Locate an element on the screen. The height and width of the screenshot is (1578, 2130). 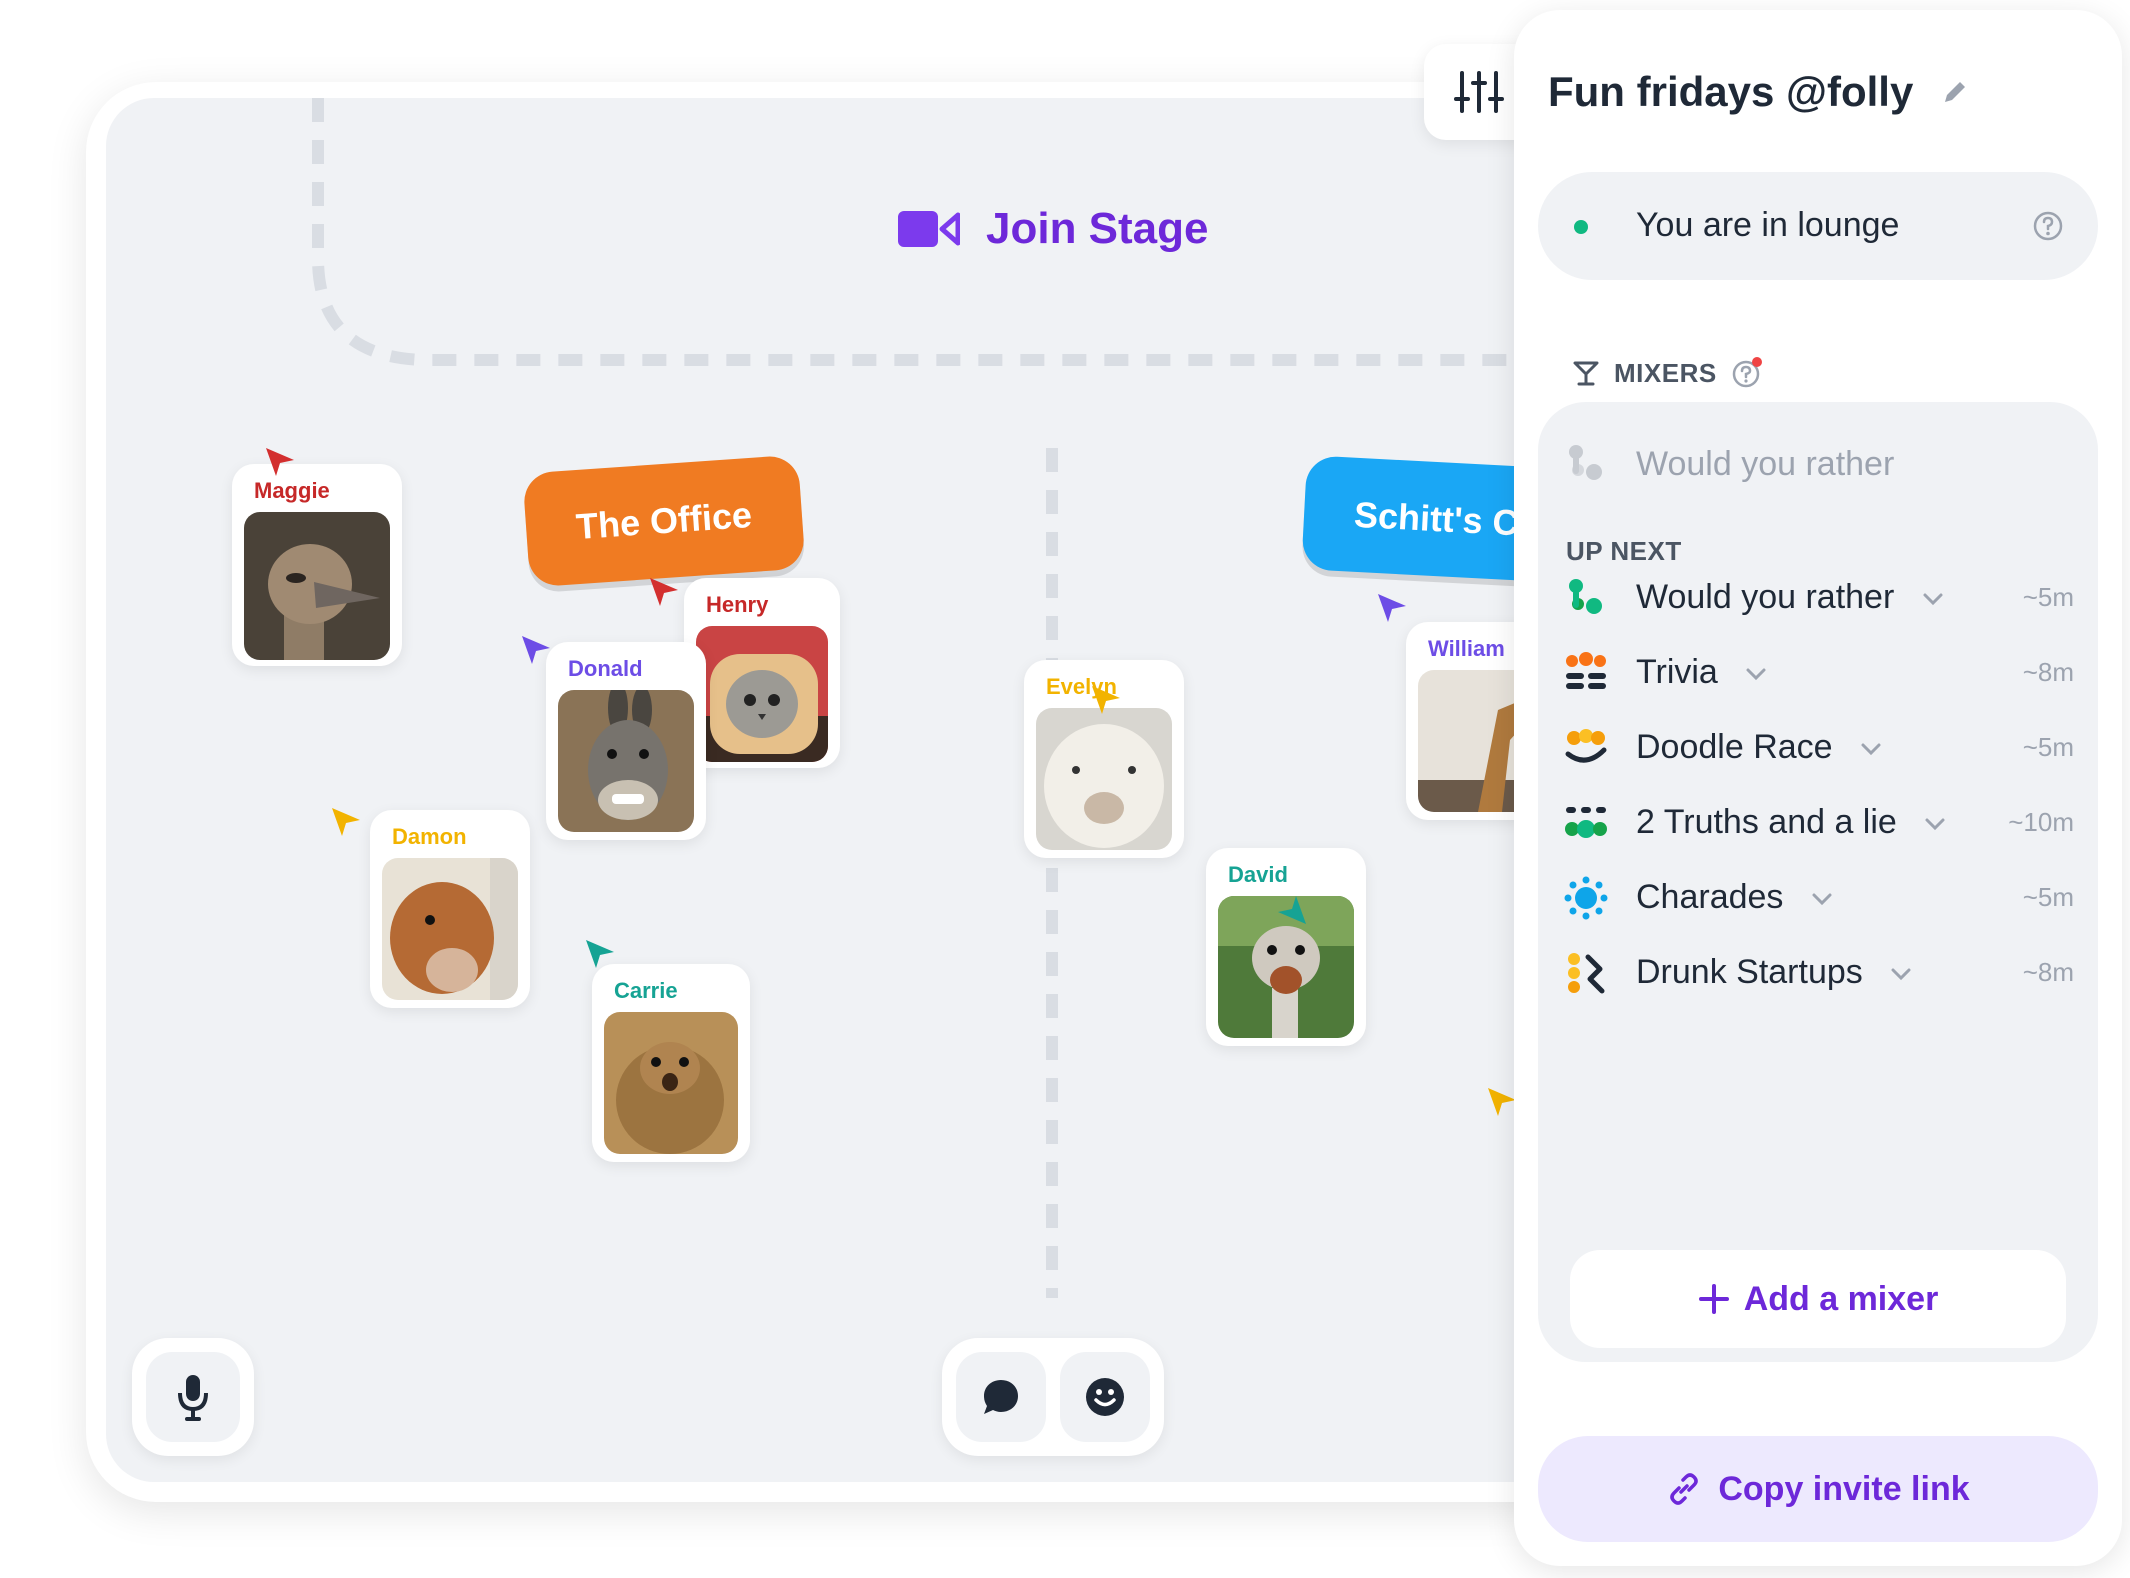
cursor-damon is located at coordinates (346, 822).